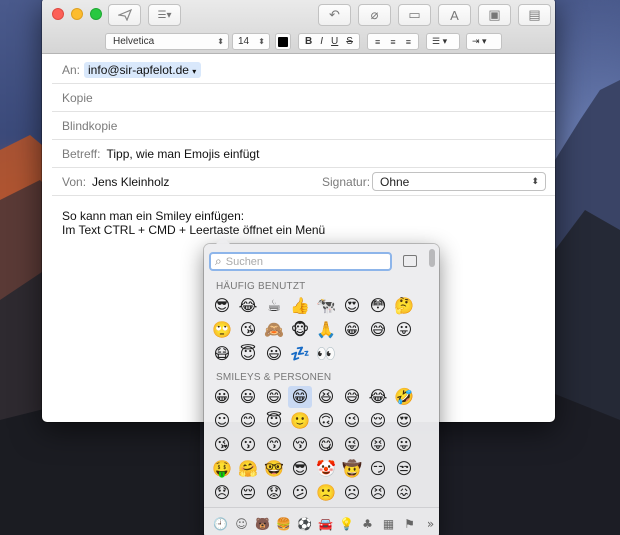 This screenshot has width=620, height=535. I want to click on emoji-smileys-33: 😔, so click(248, 493).